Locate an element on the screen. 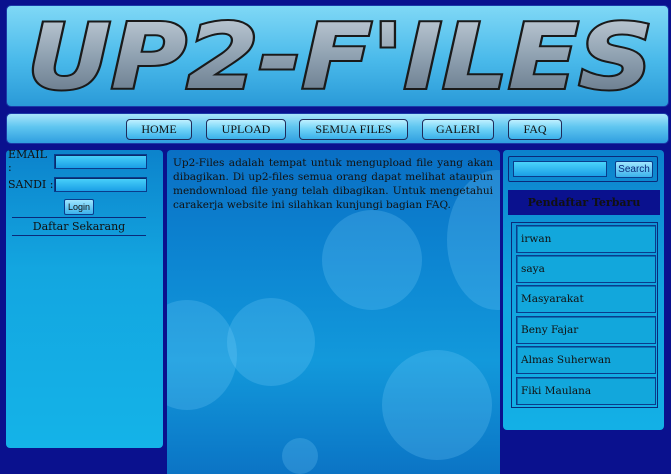  password-field is located at coordinates (100, 184).